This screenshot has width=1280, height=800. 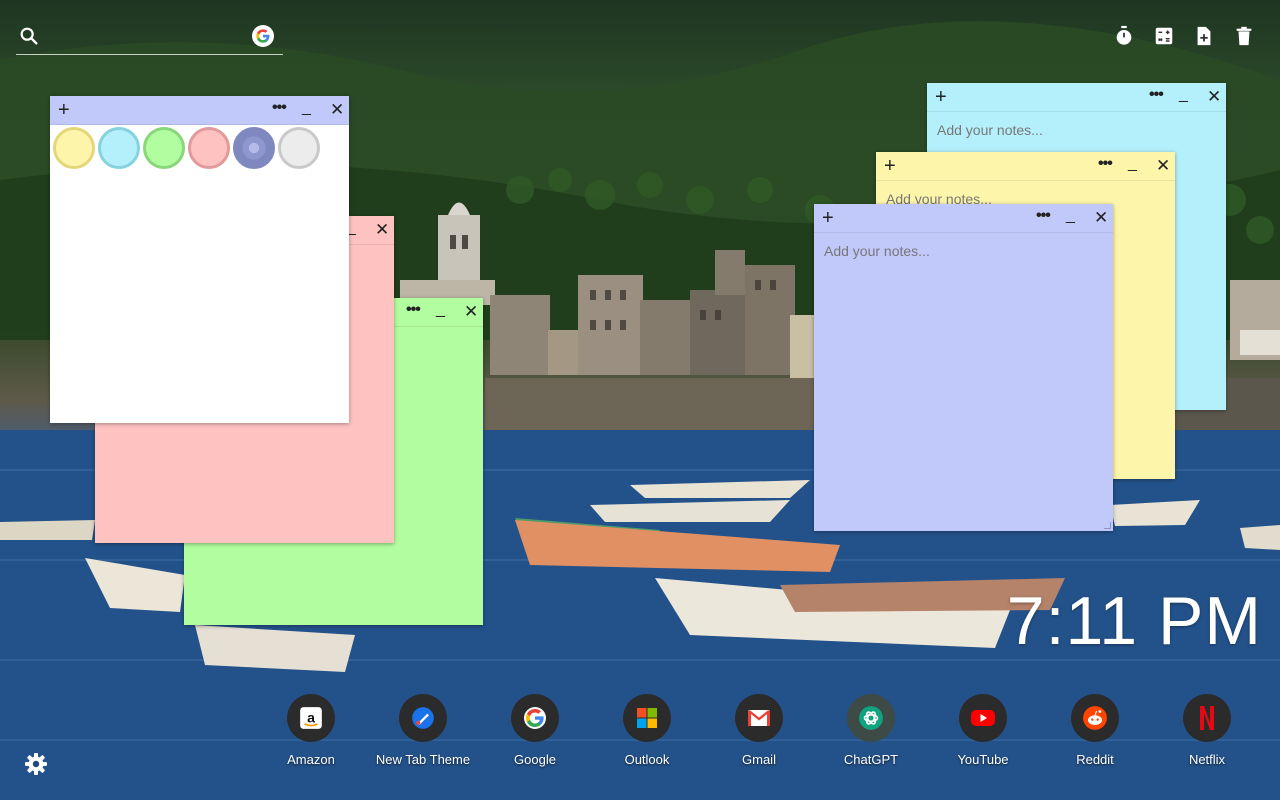 I want to click on shortcut-new-tab-theme: New Tab Theme, so click(x=423, y=730).